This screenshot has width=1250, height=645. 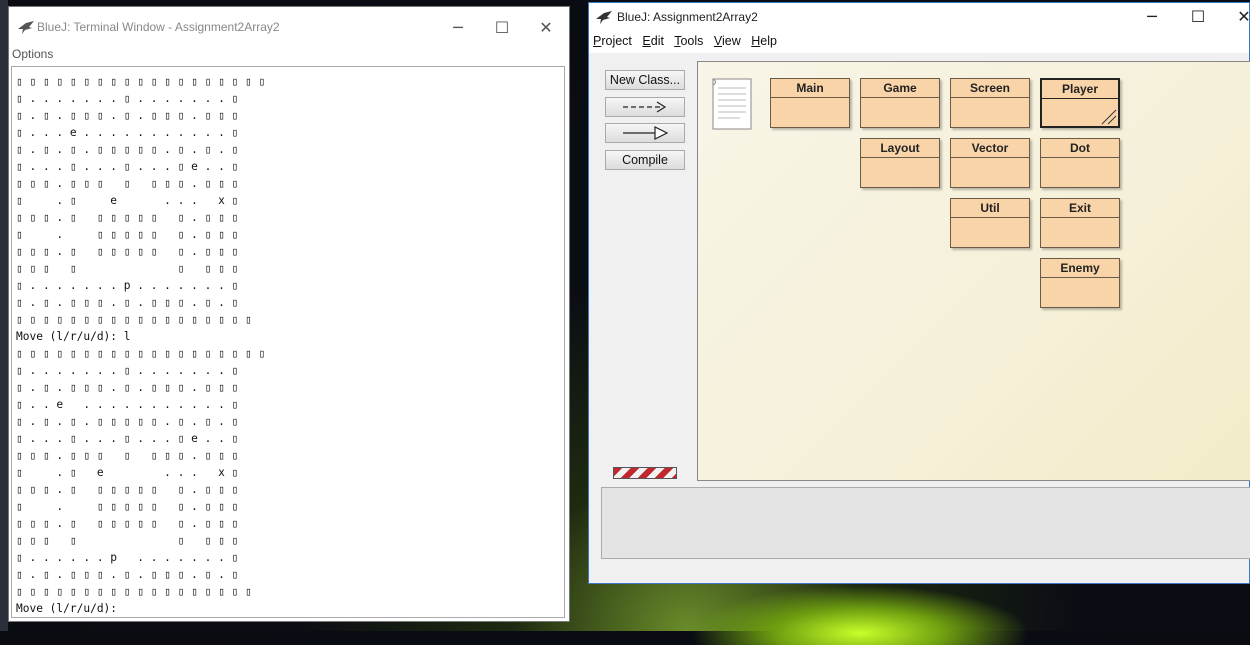 I want to click on bluej-title: BlueJ: Assignment2Array2, so click(x=687, y=17).